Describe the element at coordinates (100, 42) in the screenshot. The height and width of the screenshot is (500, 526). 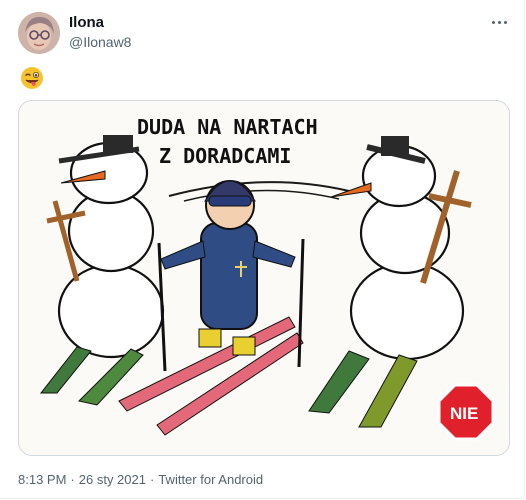
I see `author-handle: @Ilonaw8` at that location.